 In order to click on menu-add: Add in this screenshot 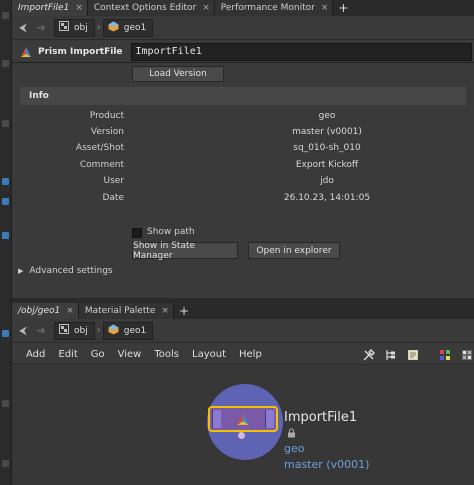, I will do `click(35, 354)`.